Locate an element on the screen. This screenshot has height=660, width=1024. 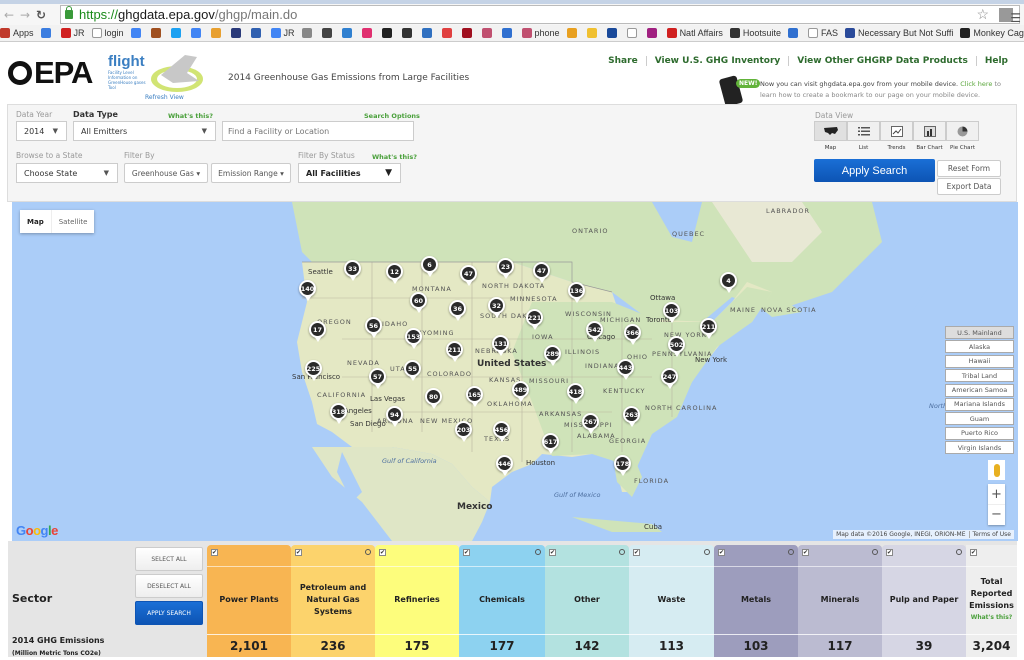
facility-cluster-marker: 36 is located at coordinates (457, 311).